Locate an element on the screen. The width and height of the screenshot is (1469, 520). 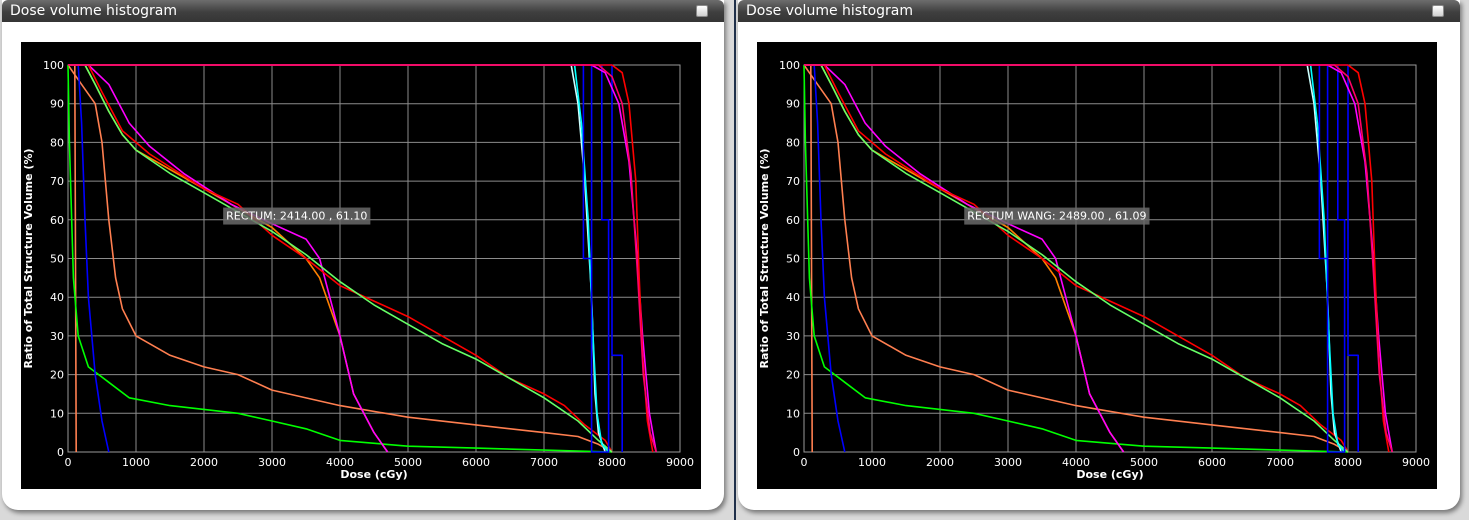
window-divider is located at coordinates (735, 260).